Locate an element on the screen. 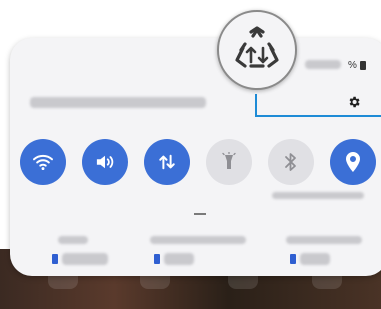  battery-percent: % is located at coordinates (352, 65).